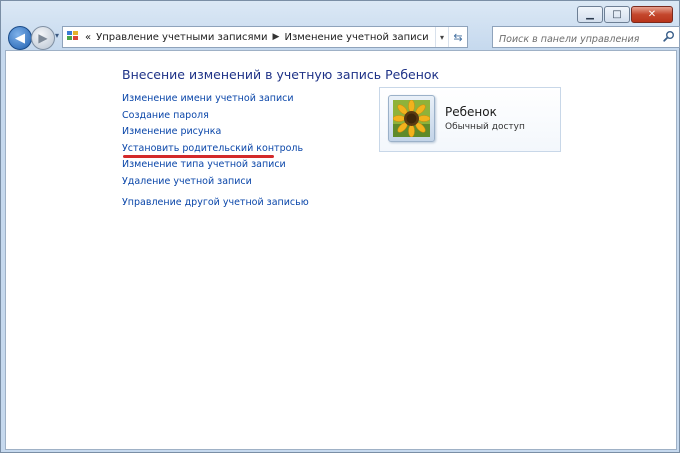 The image size is (680, 453). What do you see at coordinates (652, 14) in the screenshot?
I see `close-button: ✕` at bounding box center [652, 14].